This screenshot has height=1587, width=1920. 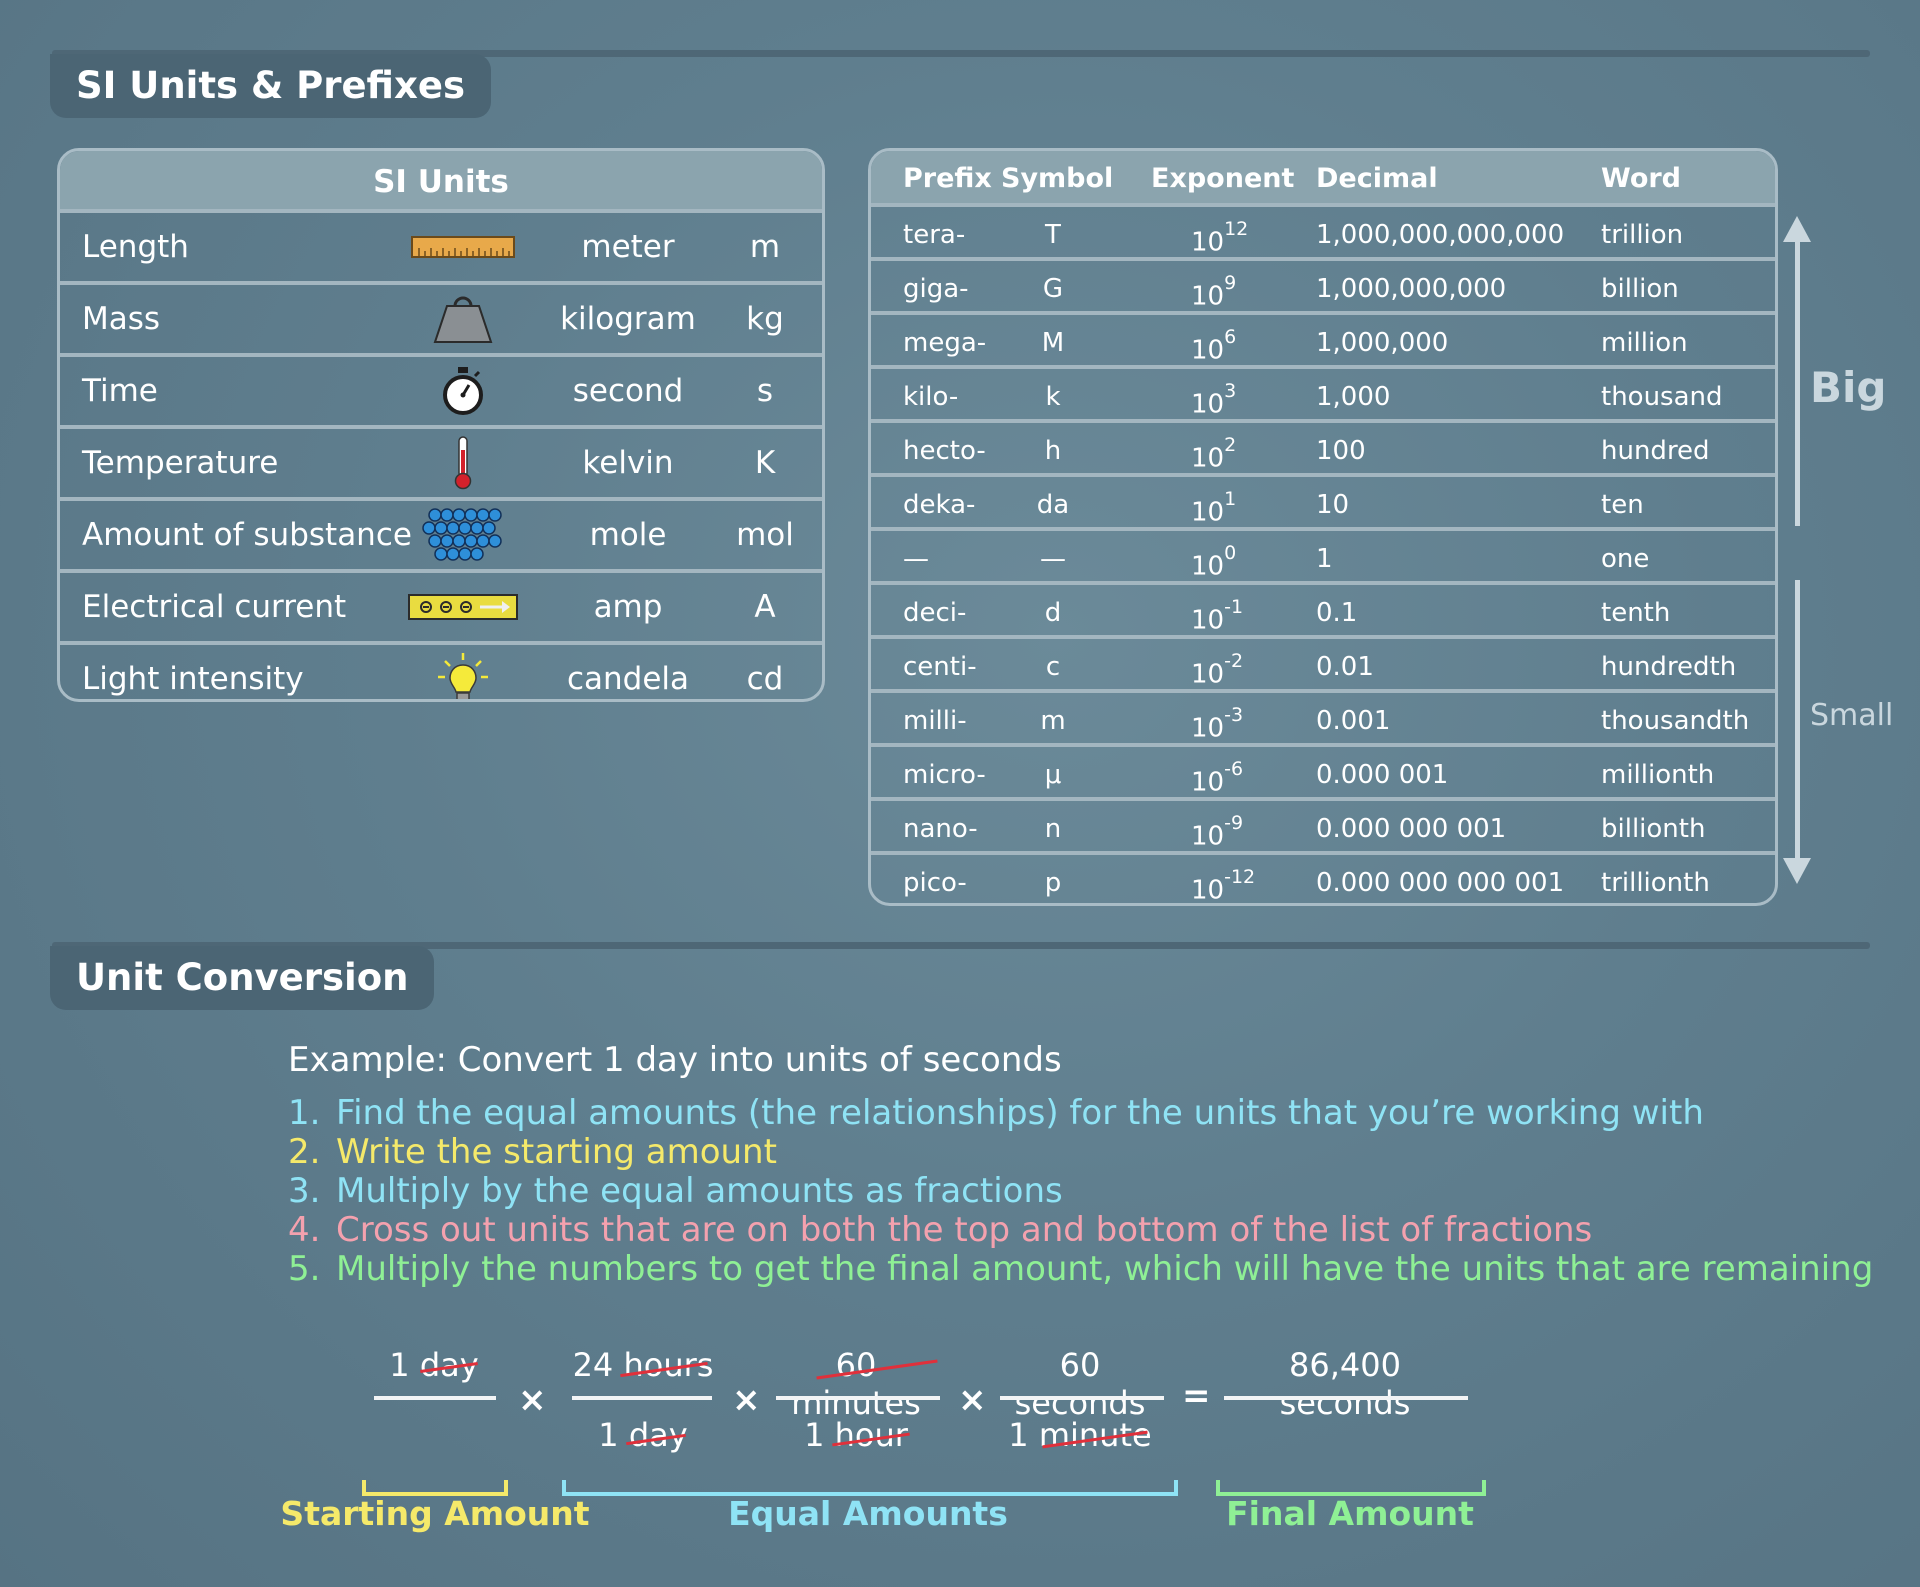 I want to click on quantity-name: Amount of substance, so click(x=247, y=535).